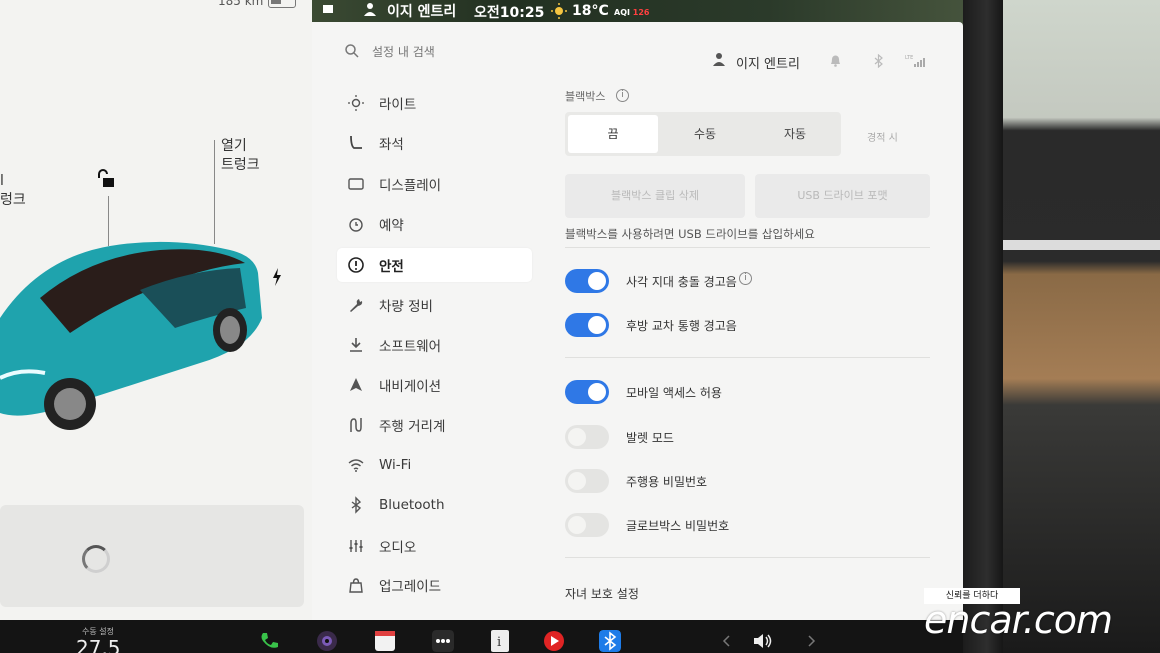  I want to click on mobile-access-label: 모바일 액세스 허용, so click(674, 393).